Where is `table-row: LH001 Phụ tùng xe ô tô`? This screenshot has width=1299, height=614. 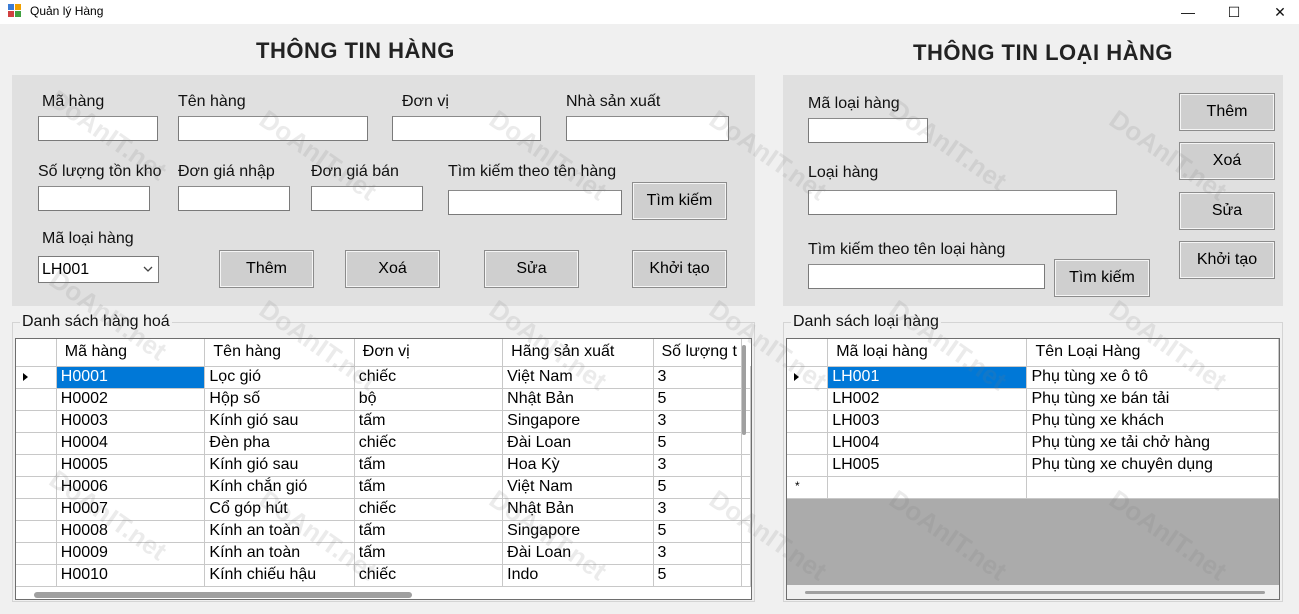 table-row: LH001 Phụ tùng xe ô tô is located at coordinates (1033, 377).